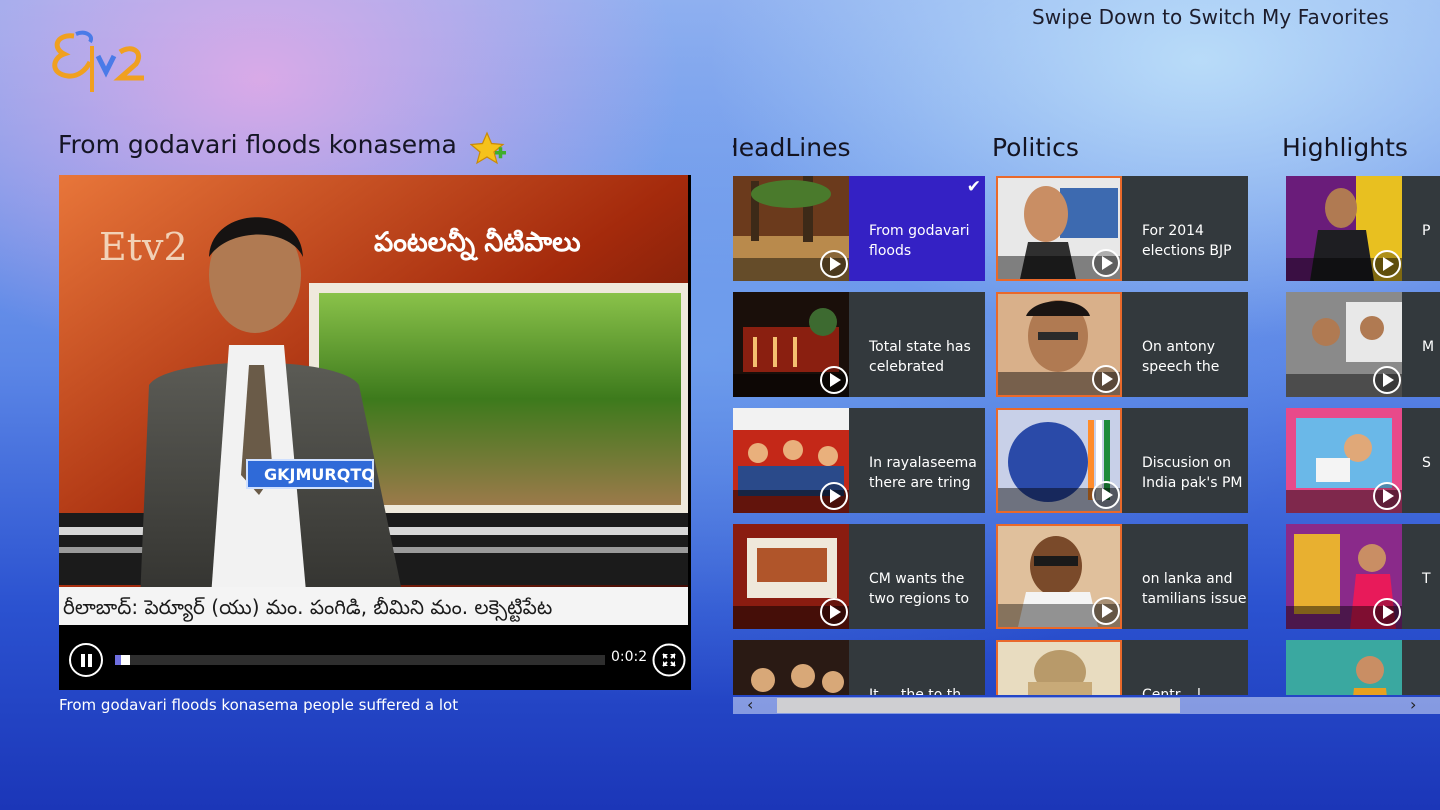 The width and height of the screenshot is (1440, 810). What do you see at coordinates (86, 660) in the screenshot?
I see `pause-icon` at bounding box center [86, 660].